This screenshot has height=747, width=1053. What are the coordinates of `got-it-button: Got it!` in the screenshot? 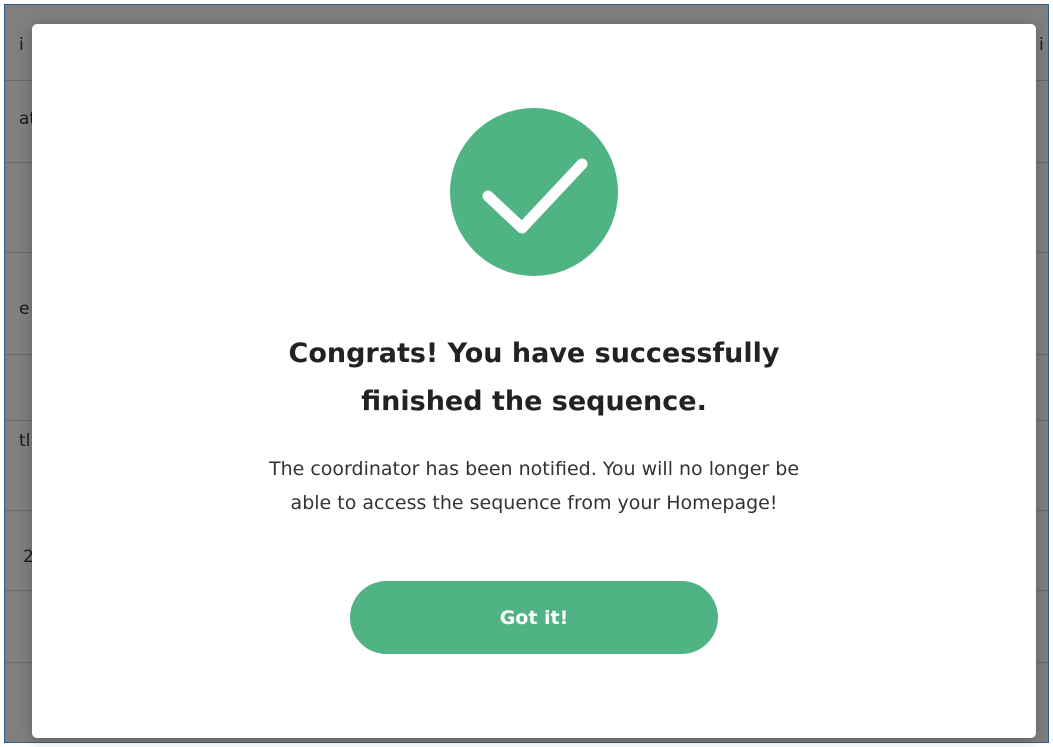 It's located at (534, 617).